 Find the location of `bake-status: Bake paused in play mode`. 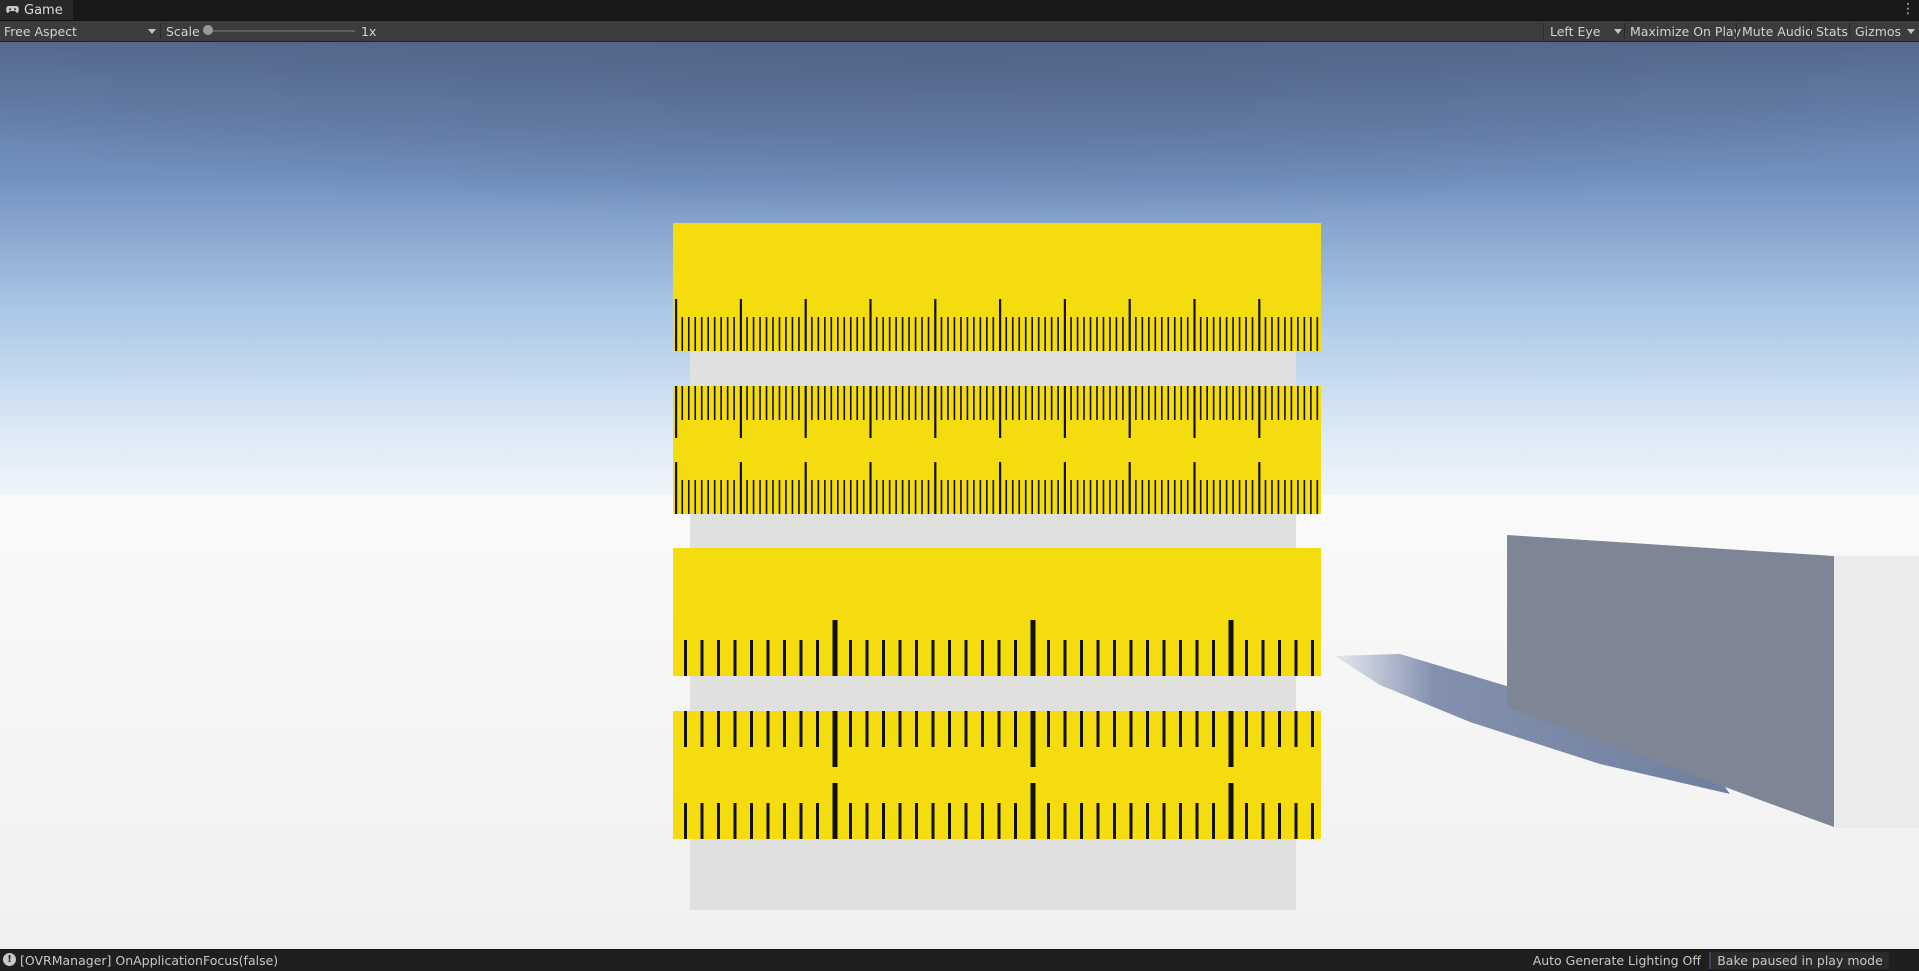

bake-status: Bake paused in play mode is located at coordinates (1799, 960).